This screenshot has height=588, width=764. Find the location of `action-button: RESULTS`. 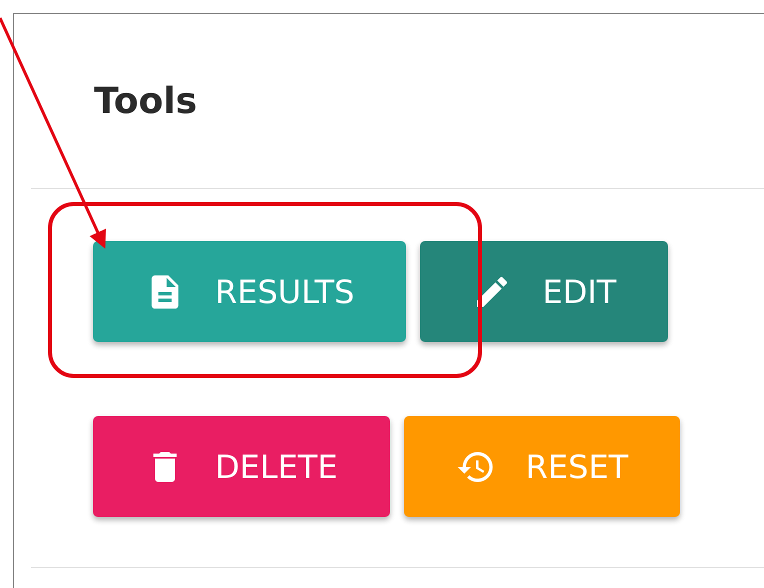

action-button: RESULTS is located at coordinates (249, 291).